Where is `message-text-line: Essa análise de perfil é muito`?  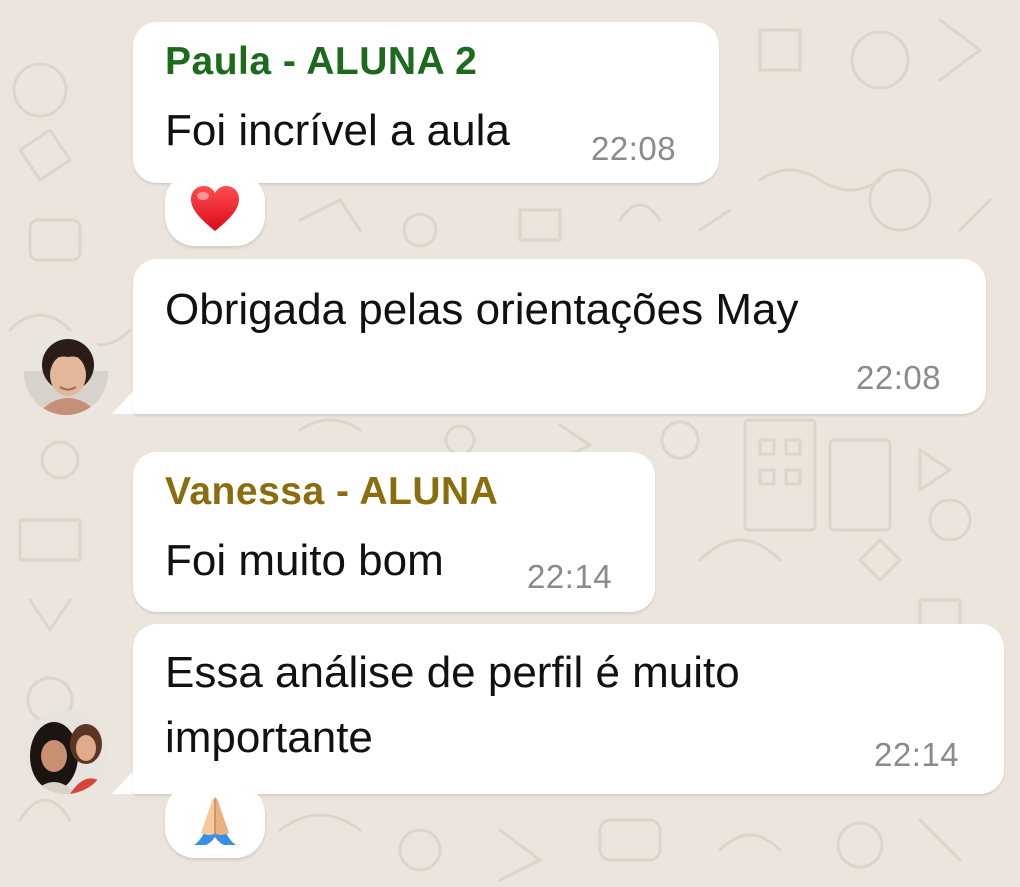
message-text-line: Essa análise de perfil é muito is located at coordinates (452, 672).